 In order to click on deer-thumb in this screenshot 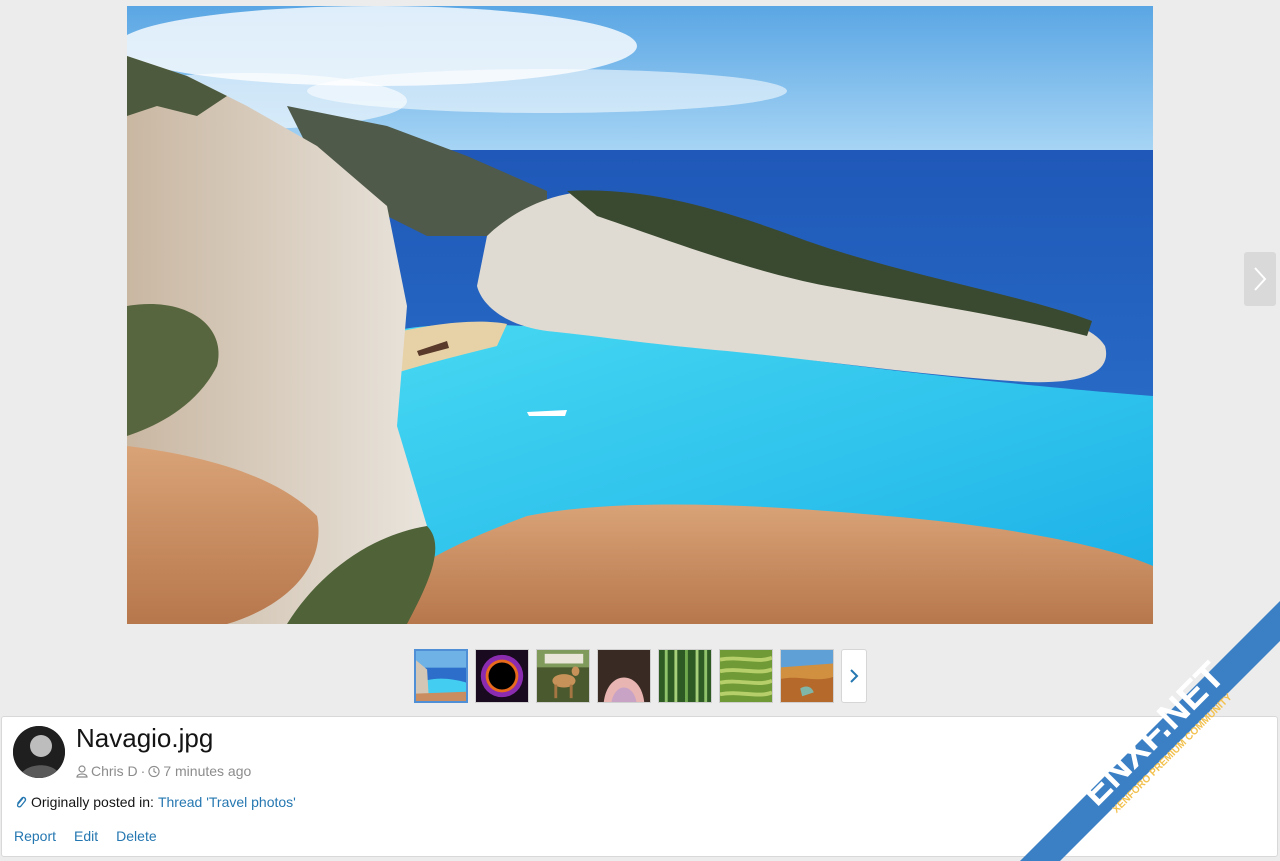, I will do `click(563, 675)`.